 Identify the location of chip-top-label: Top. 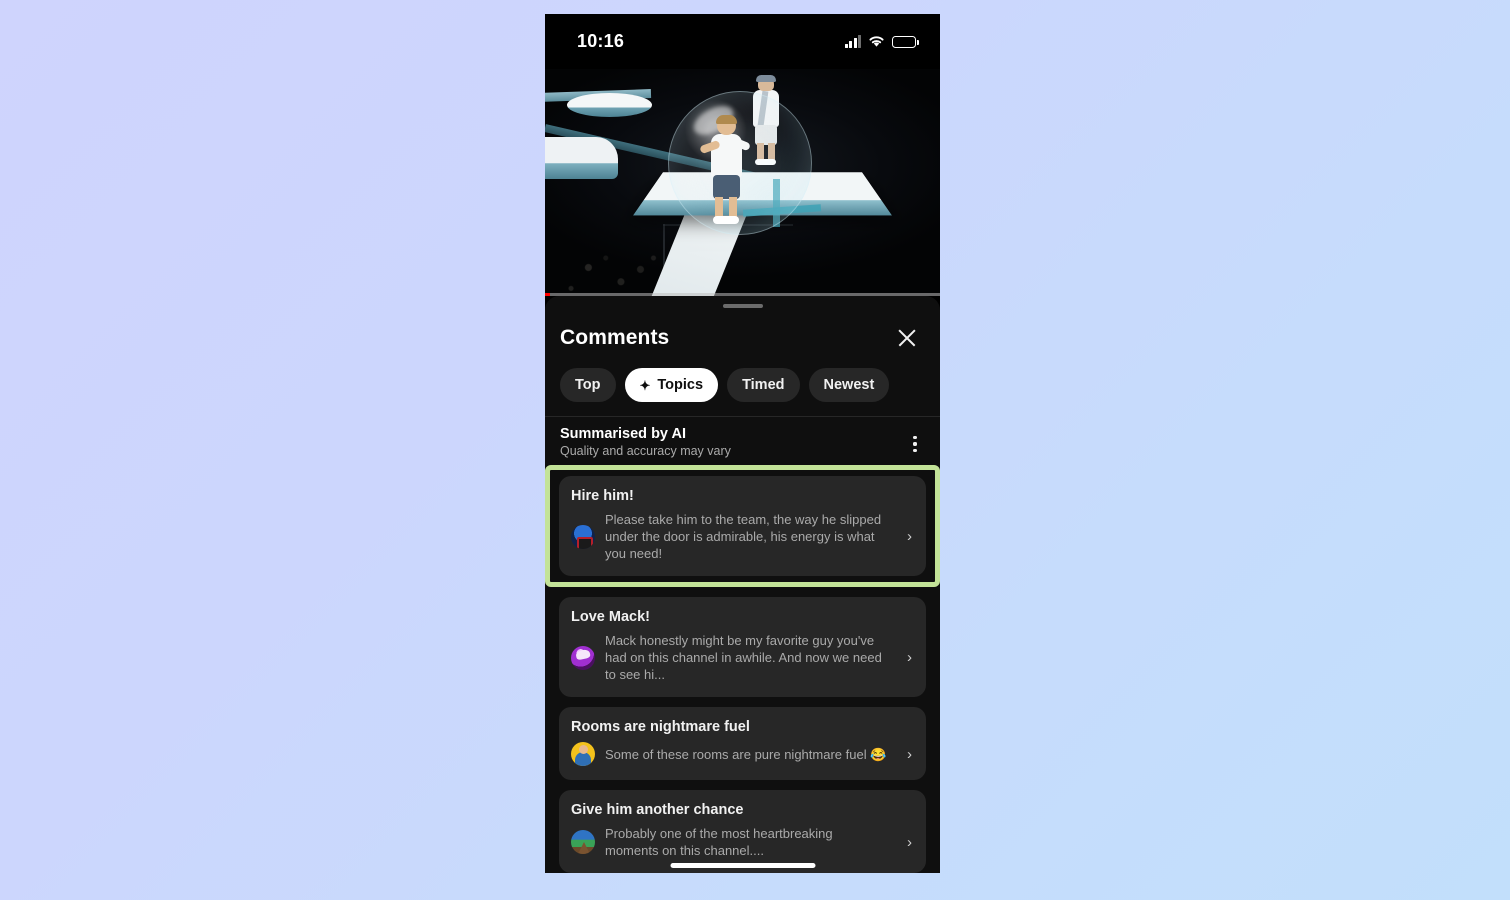
(588, 385).